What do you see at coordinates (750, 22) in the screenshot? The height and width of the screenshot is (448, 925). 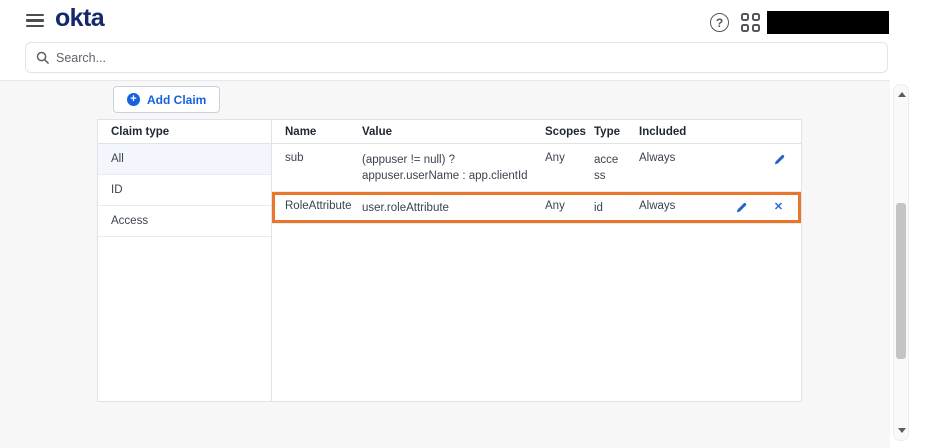 I see `apps-grid-icon` at bounding box center [750, 22].